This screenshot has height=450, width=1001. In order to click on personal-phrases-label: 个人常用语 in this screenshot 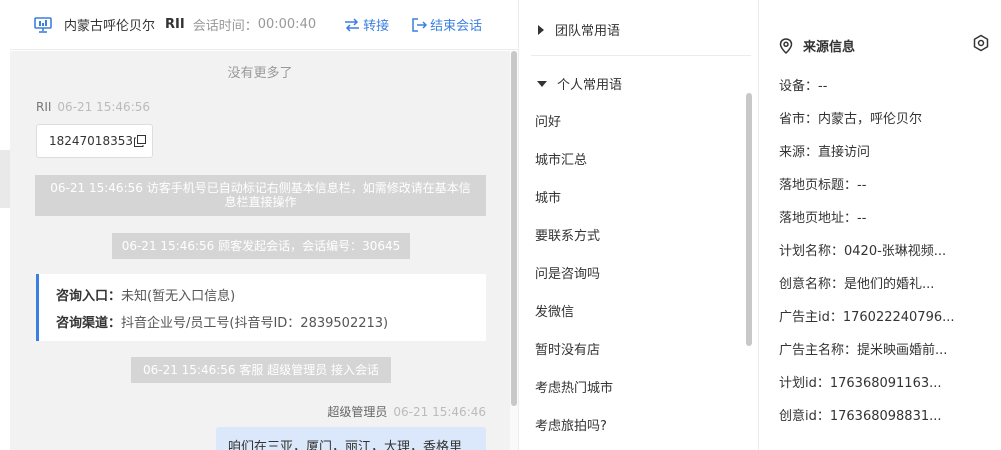, I will do `click(590, 85)`.